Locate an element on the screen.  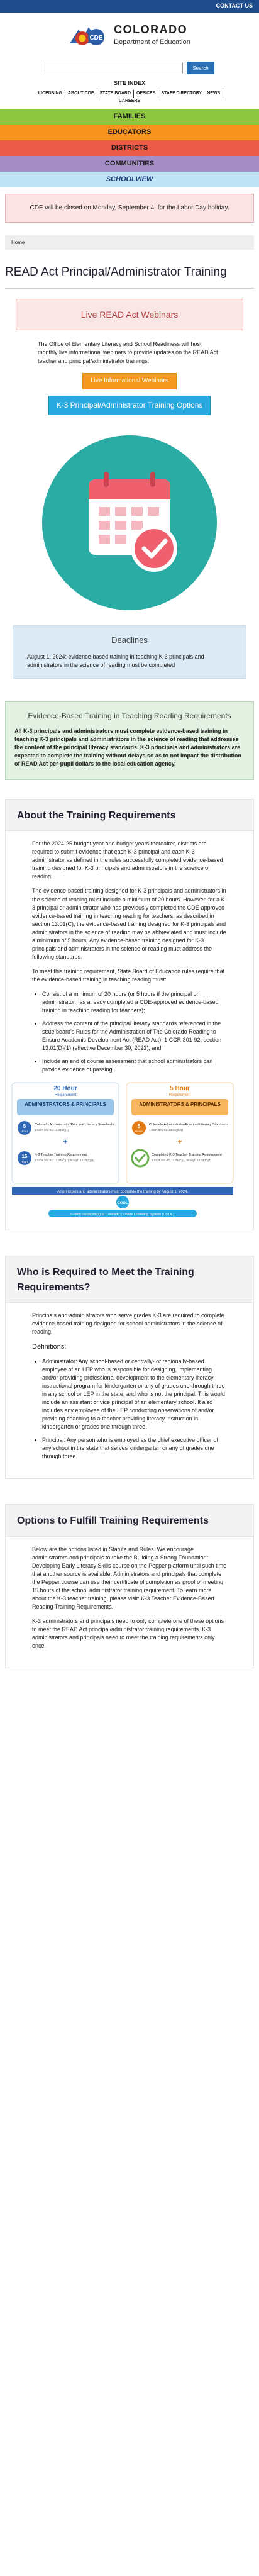
webinar-button-row: Live Informational Webinars is located at coordinates (129, 381).